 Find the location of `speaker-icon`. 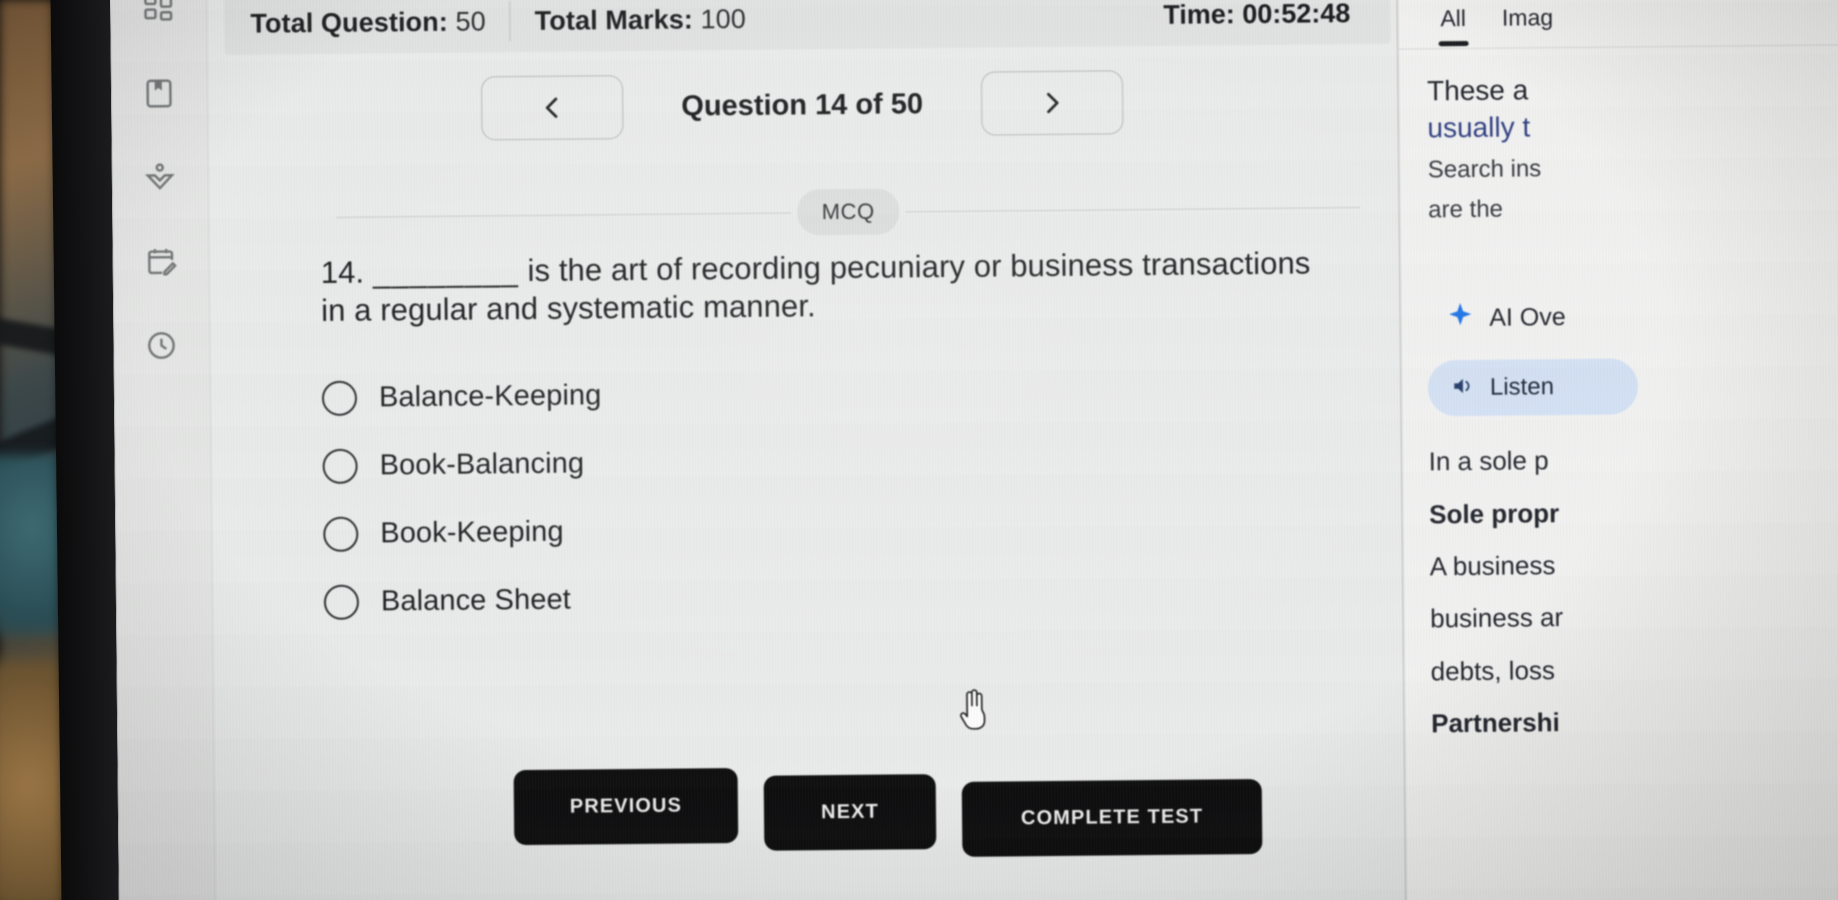

speaker-icon is located at coordinates (1463, 387).